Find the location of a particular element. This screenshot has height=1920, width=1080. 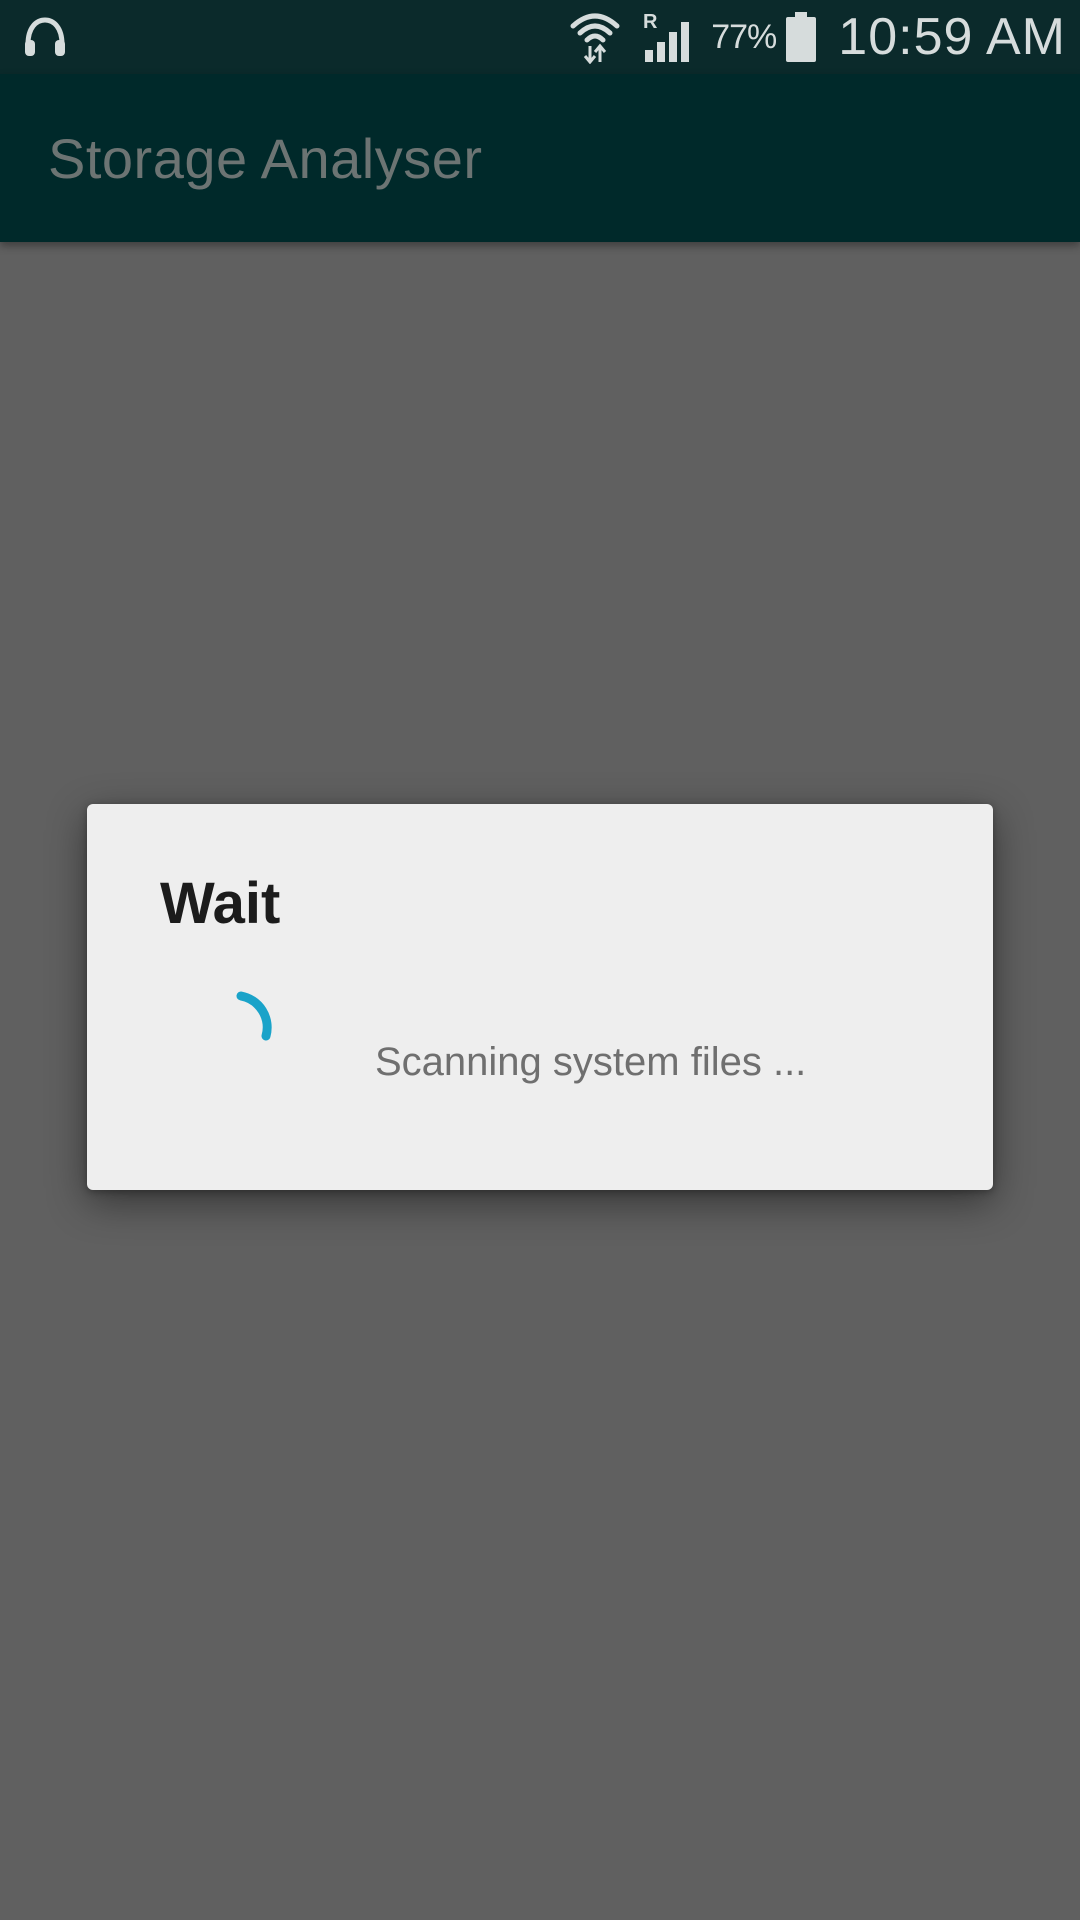

status-icons: R 77% 10:59 AM is located at coordinates (817, 37).